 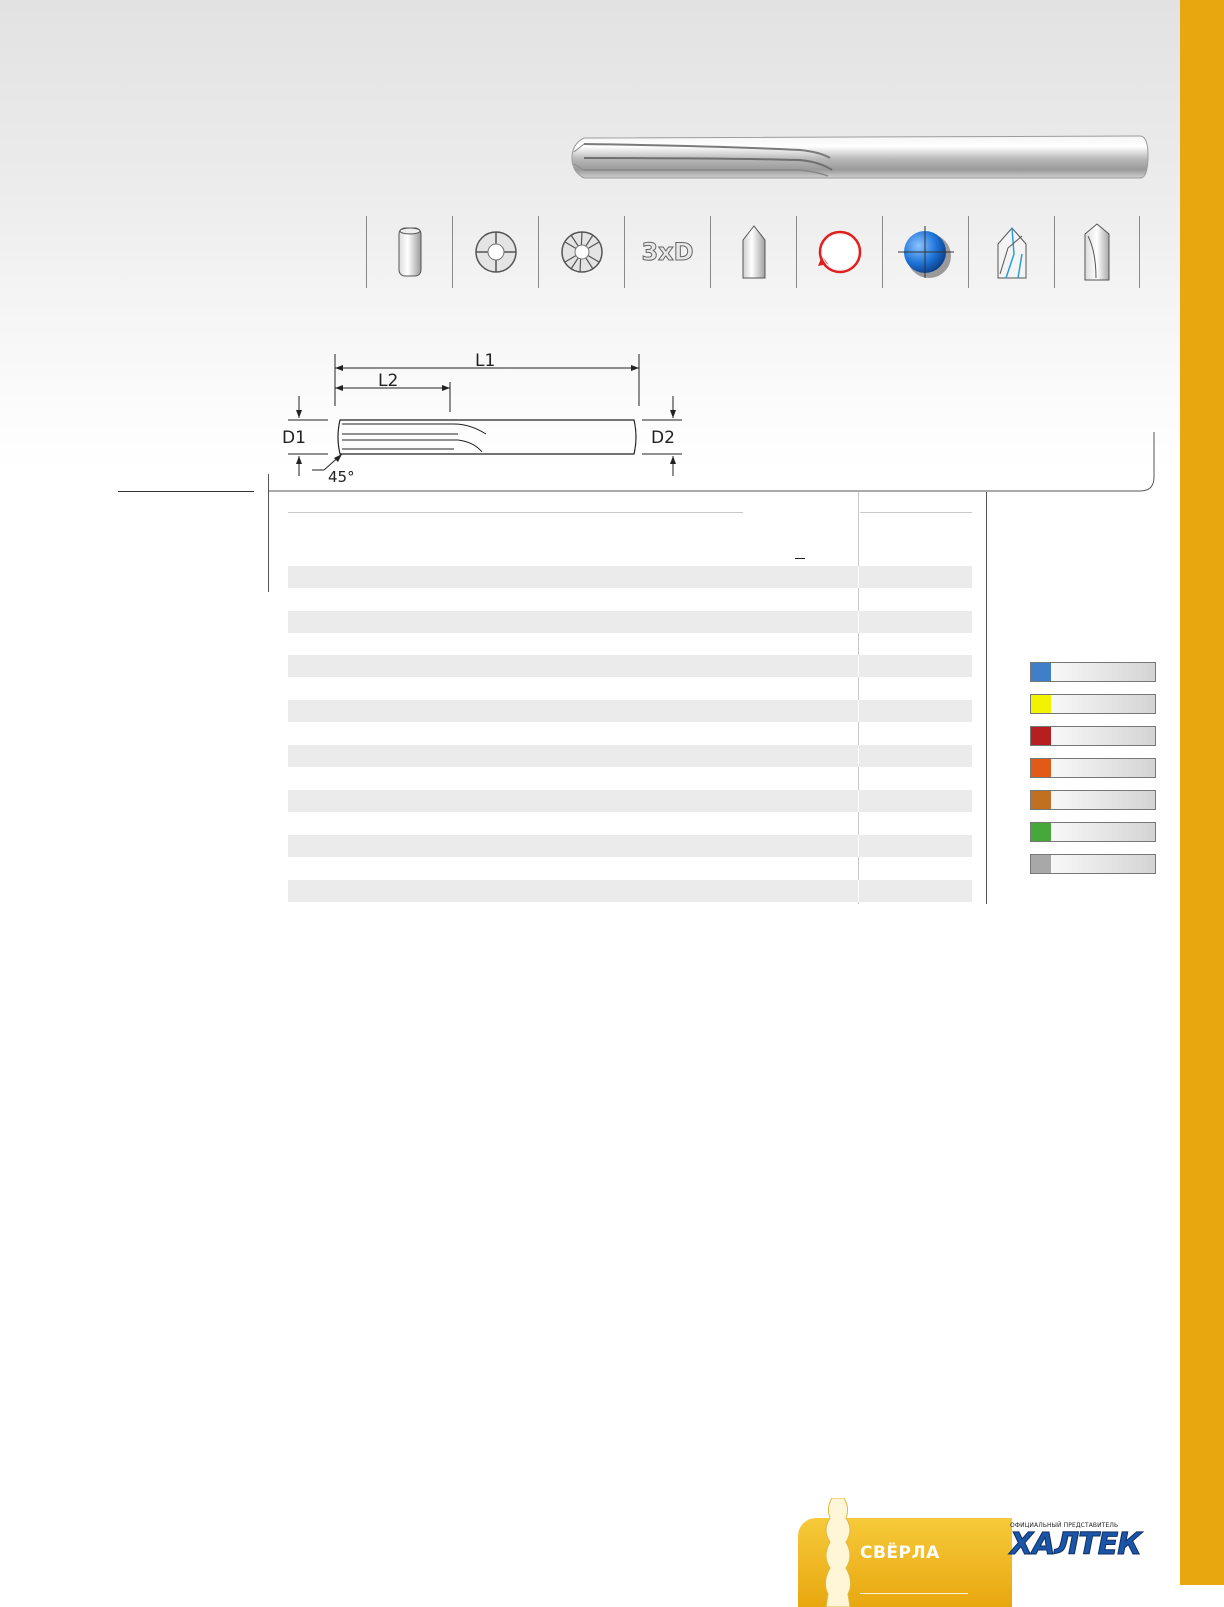 What do you see at coordinates (800, 558) in the screenshot?
I see `tolerance-dash` at bounding box center [800, 558].